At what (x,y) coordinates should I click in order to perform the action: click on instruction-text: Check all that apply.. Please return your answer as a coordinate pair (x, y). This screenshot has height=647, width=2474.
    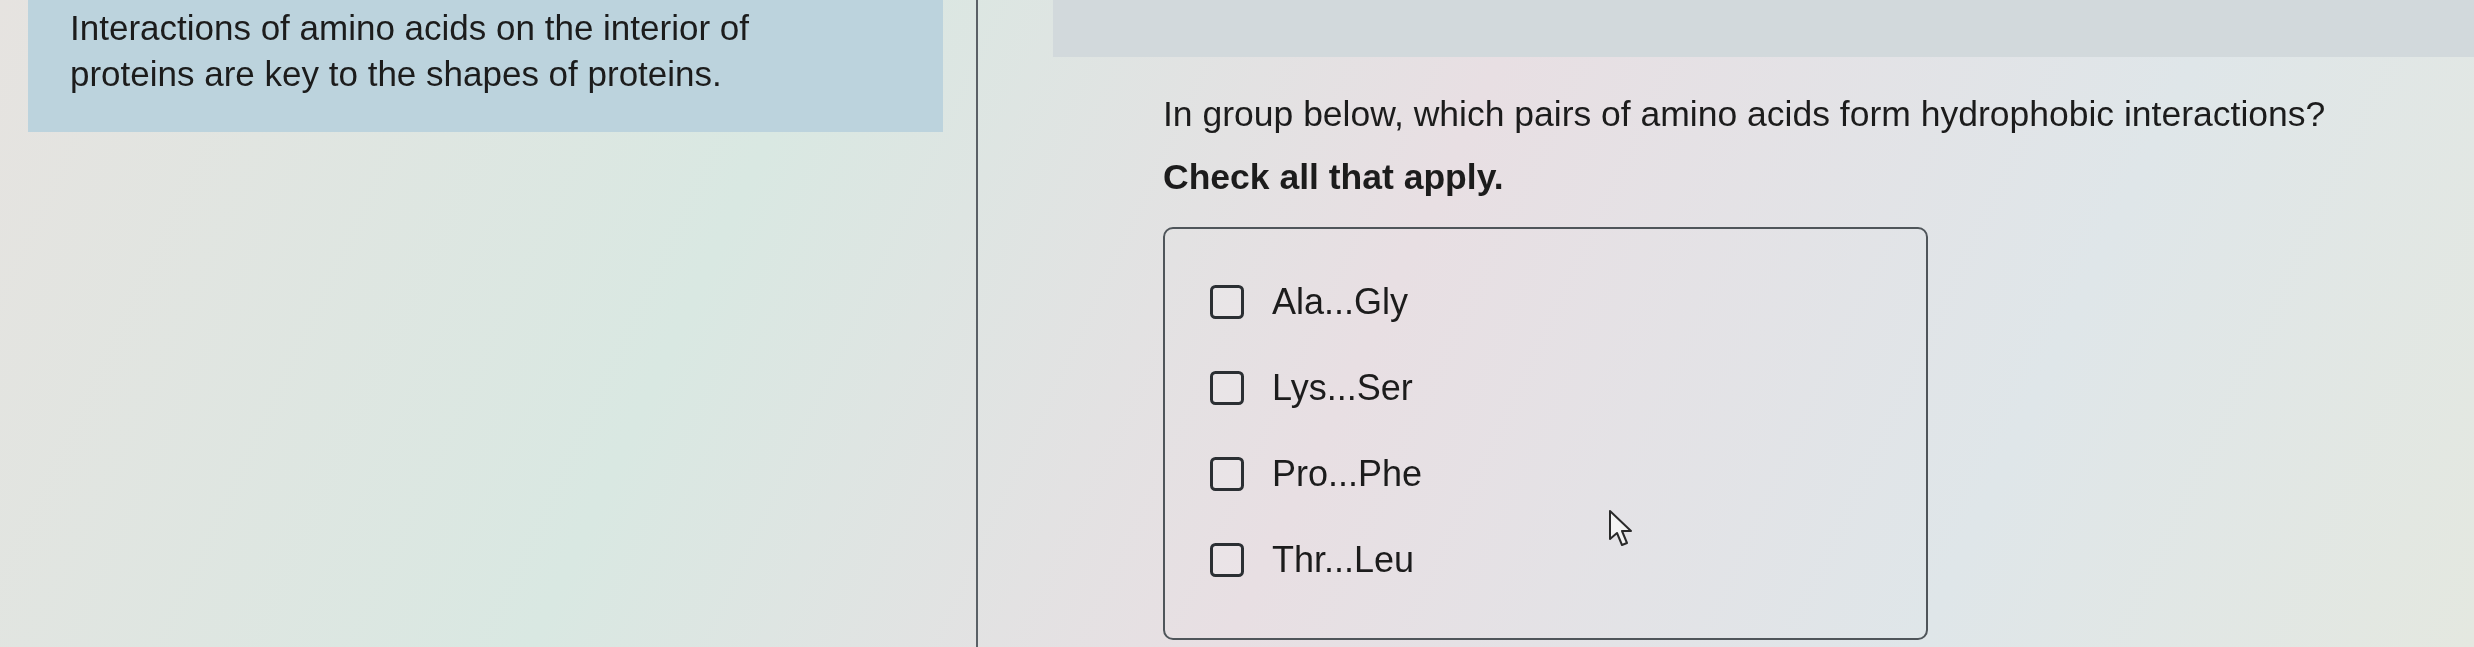
    Looking at the image, I should click on (1333, 177).